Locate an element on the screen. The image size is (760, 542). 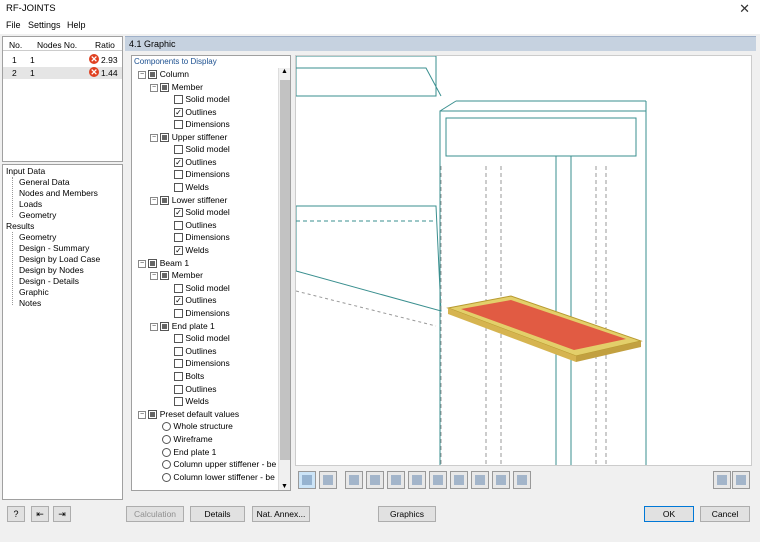
table-row: 1 1 ✕ 2.93 is located at coordinates (62, 60).